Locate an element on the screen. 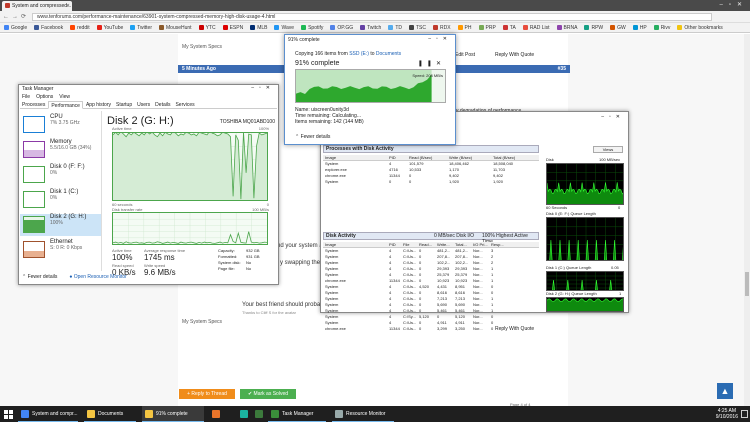  reply-to-thread-button: + Reply to Thread is located at coordinates (207, 394).